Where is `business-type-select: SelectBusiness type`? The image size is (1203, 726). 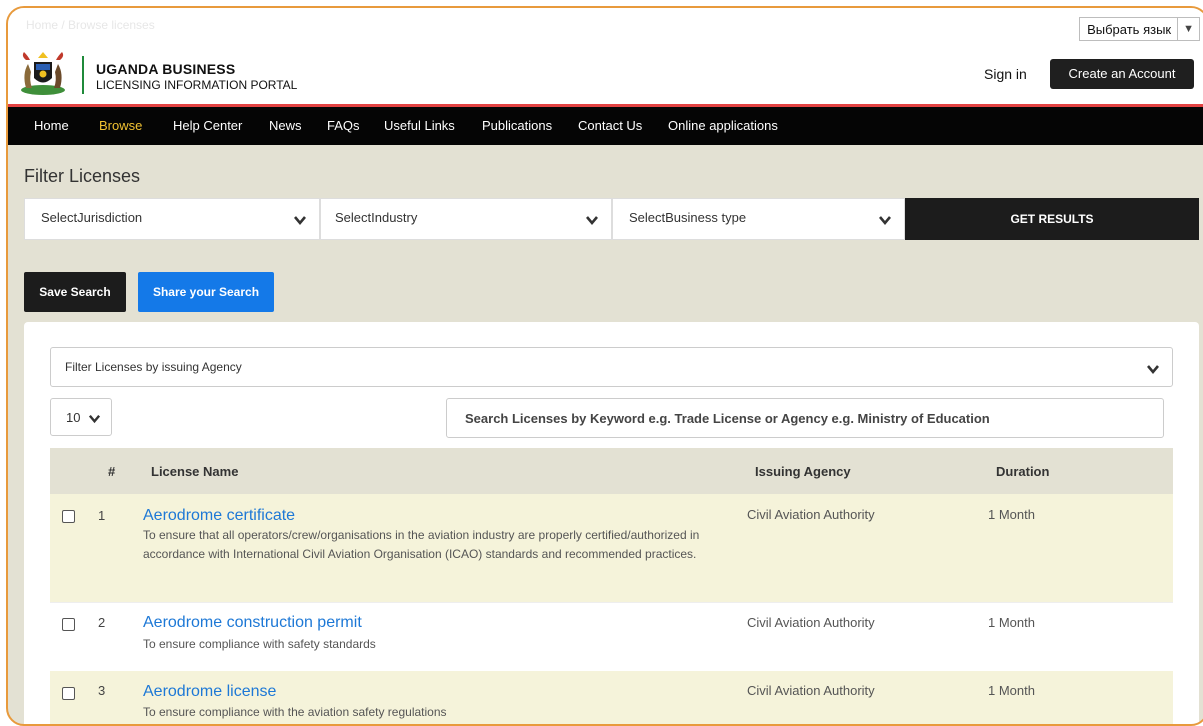
business-type-select: SelectBusiness type is located at coordinates (758, 219).